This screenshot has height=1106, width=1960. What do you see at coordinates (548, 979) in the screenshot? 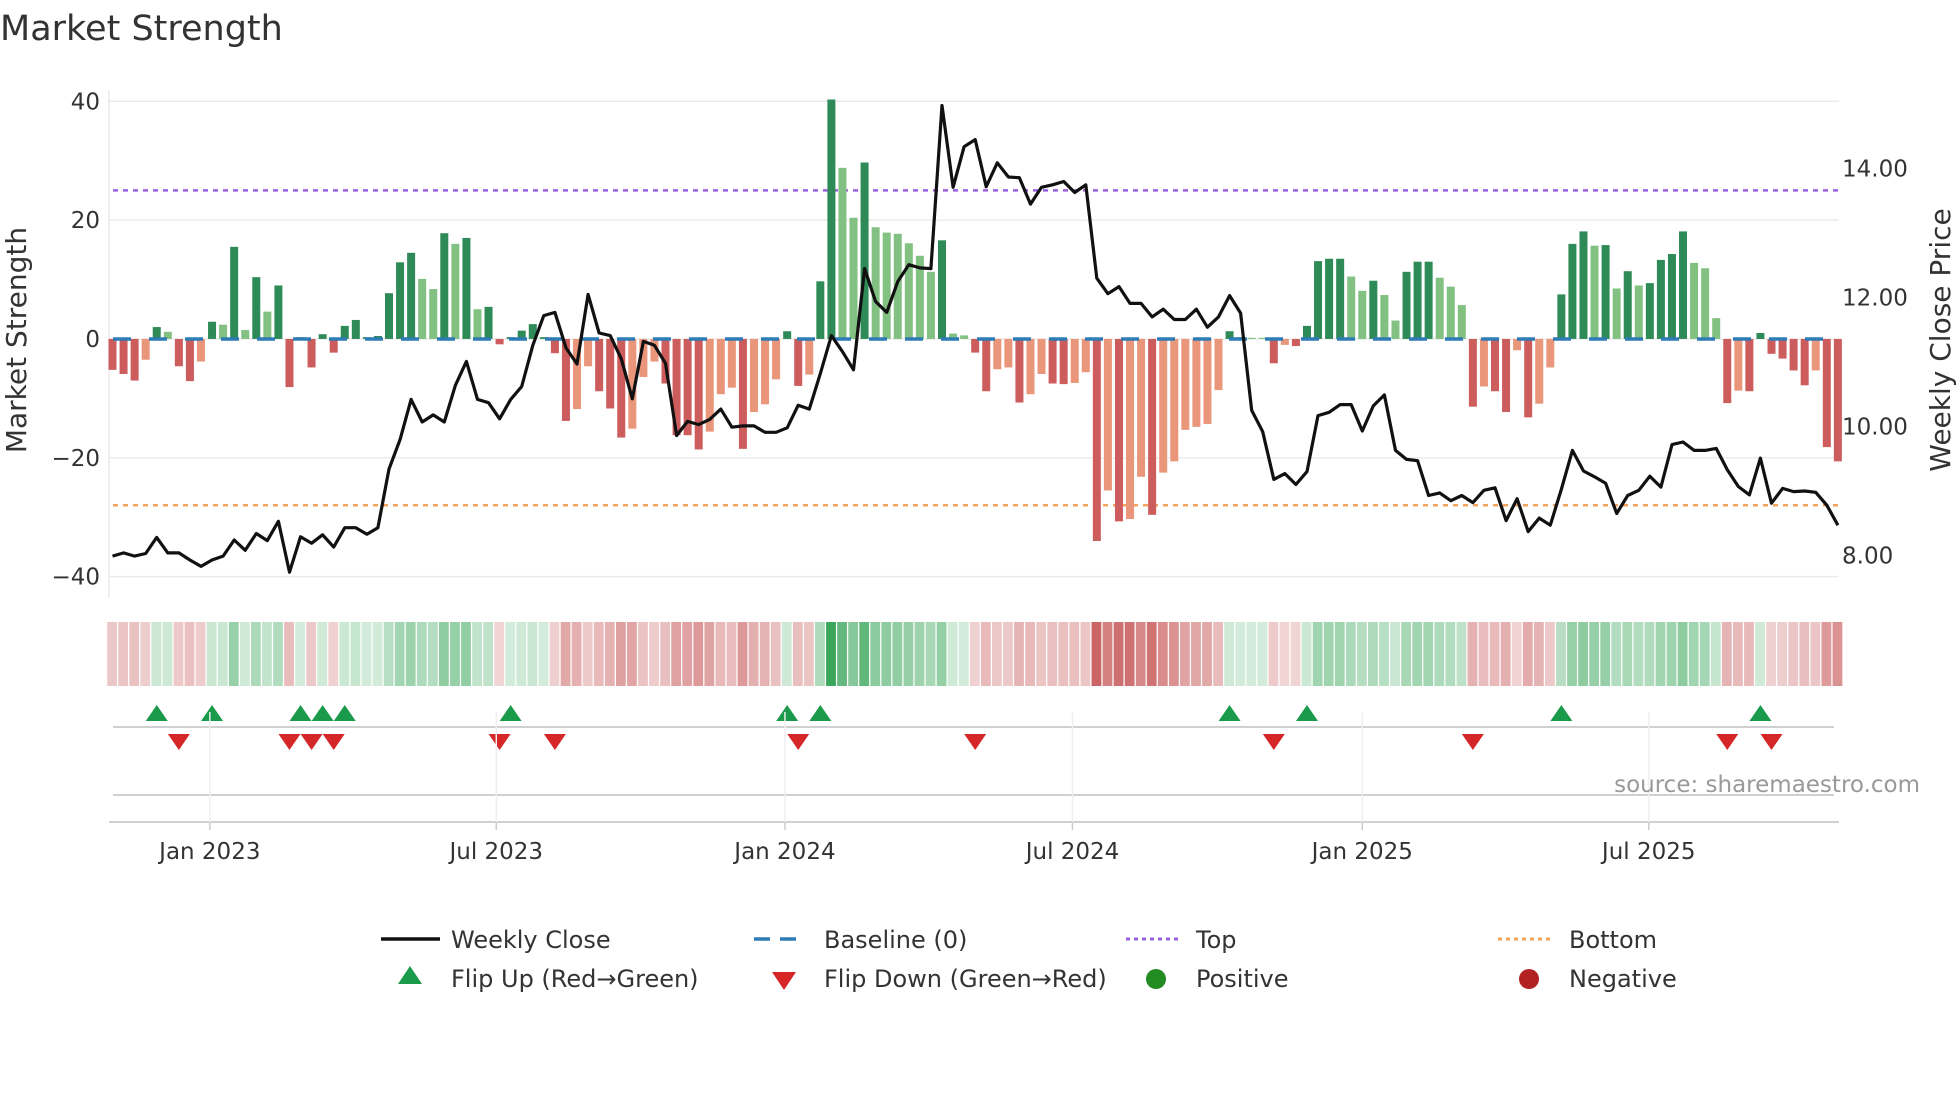
I see `legend-item-flip-up: Flip Up (Red→Green)` at bounding box center [548, 979].